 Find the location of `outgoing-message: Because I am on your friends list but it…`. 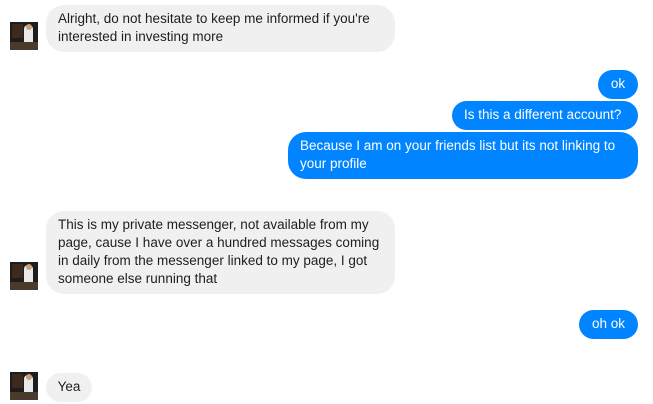

outgoing-message: Because I am on your friends list but it… is located at coordinates (463, 155).